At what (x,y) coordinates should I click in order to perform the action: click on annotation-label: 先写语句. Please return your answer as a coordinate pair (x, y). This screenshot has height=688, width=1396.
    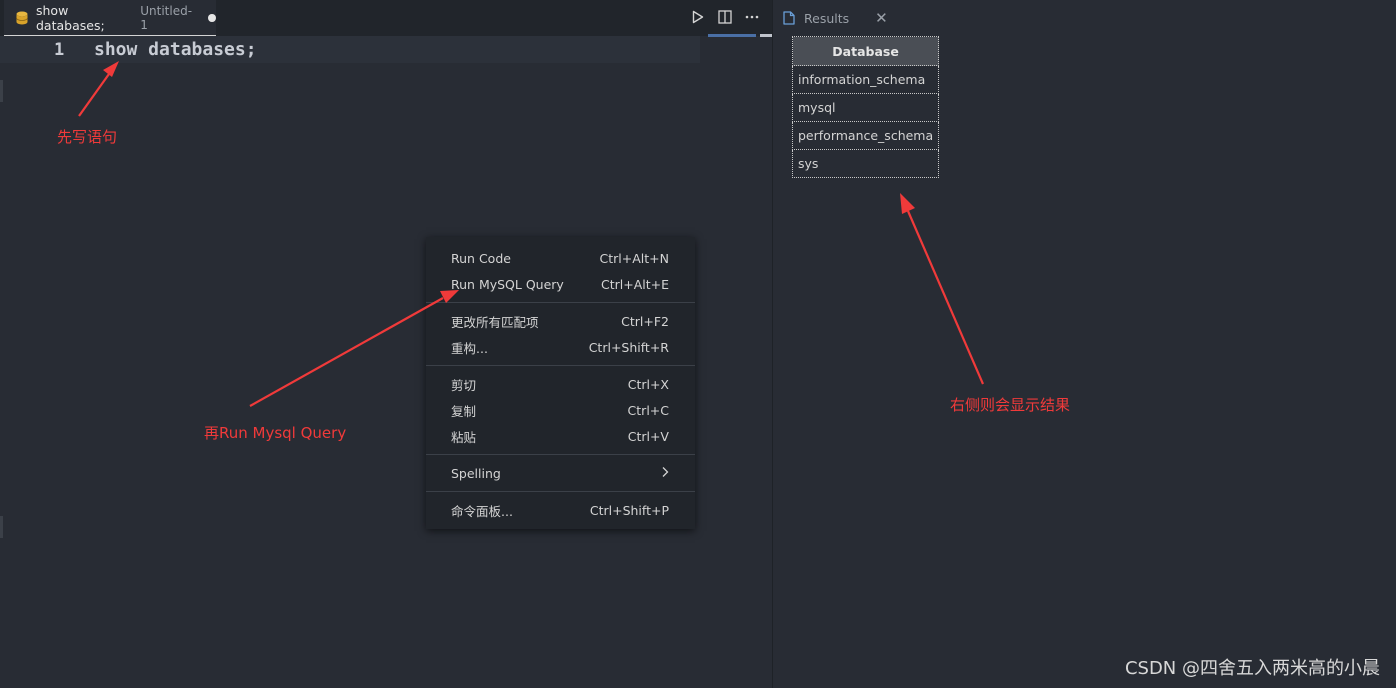
    Looking at the image, I should click on (87, 137).